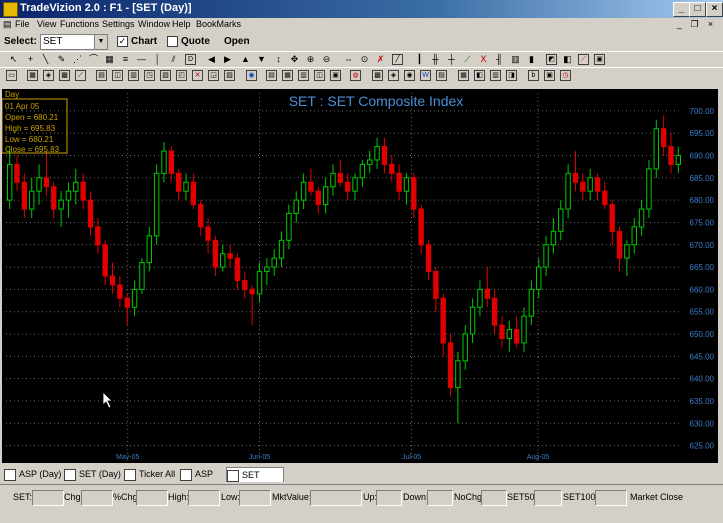 Image resolution: width=723 pixels, height=523 pixels. Describe the element at coordinates (451, 59) in the screenshot. I see `ohlc-icon: ┼` at that location.